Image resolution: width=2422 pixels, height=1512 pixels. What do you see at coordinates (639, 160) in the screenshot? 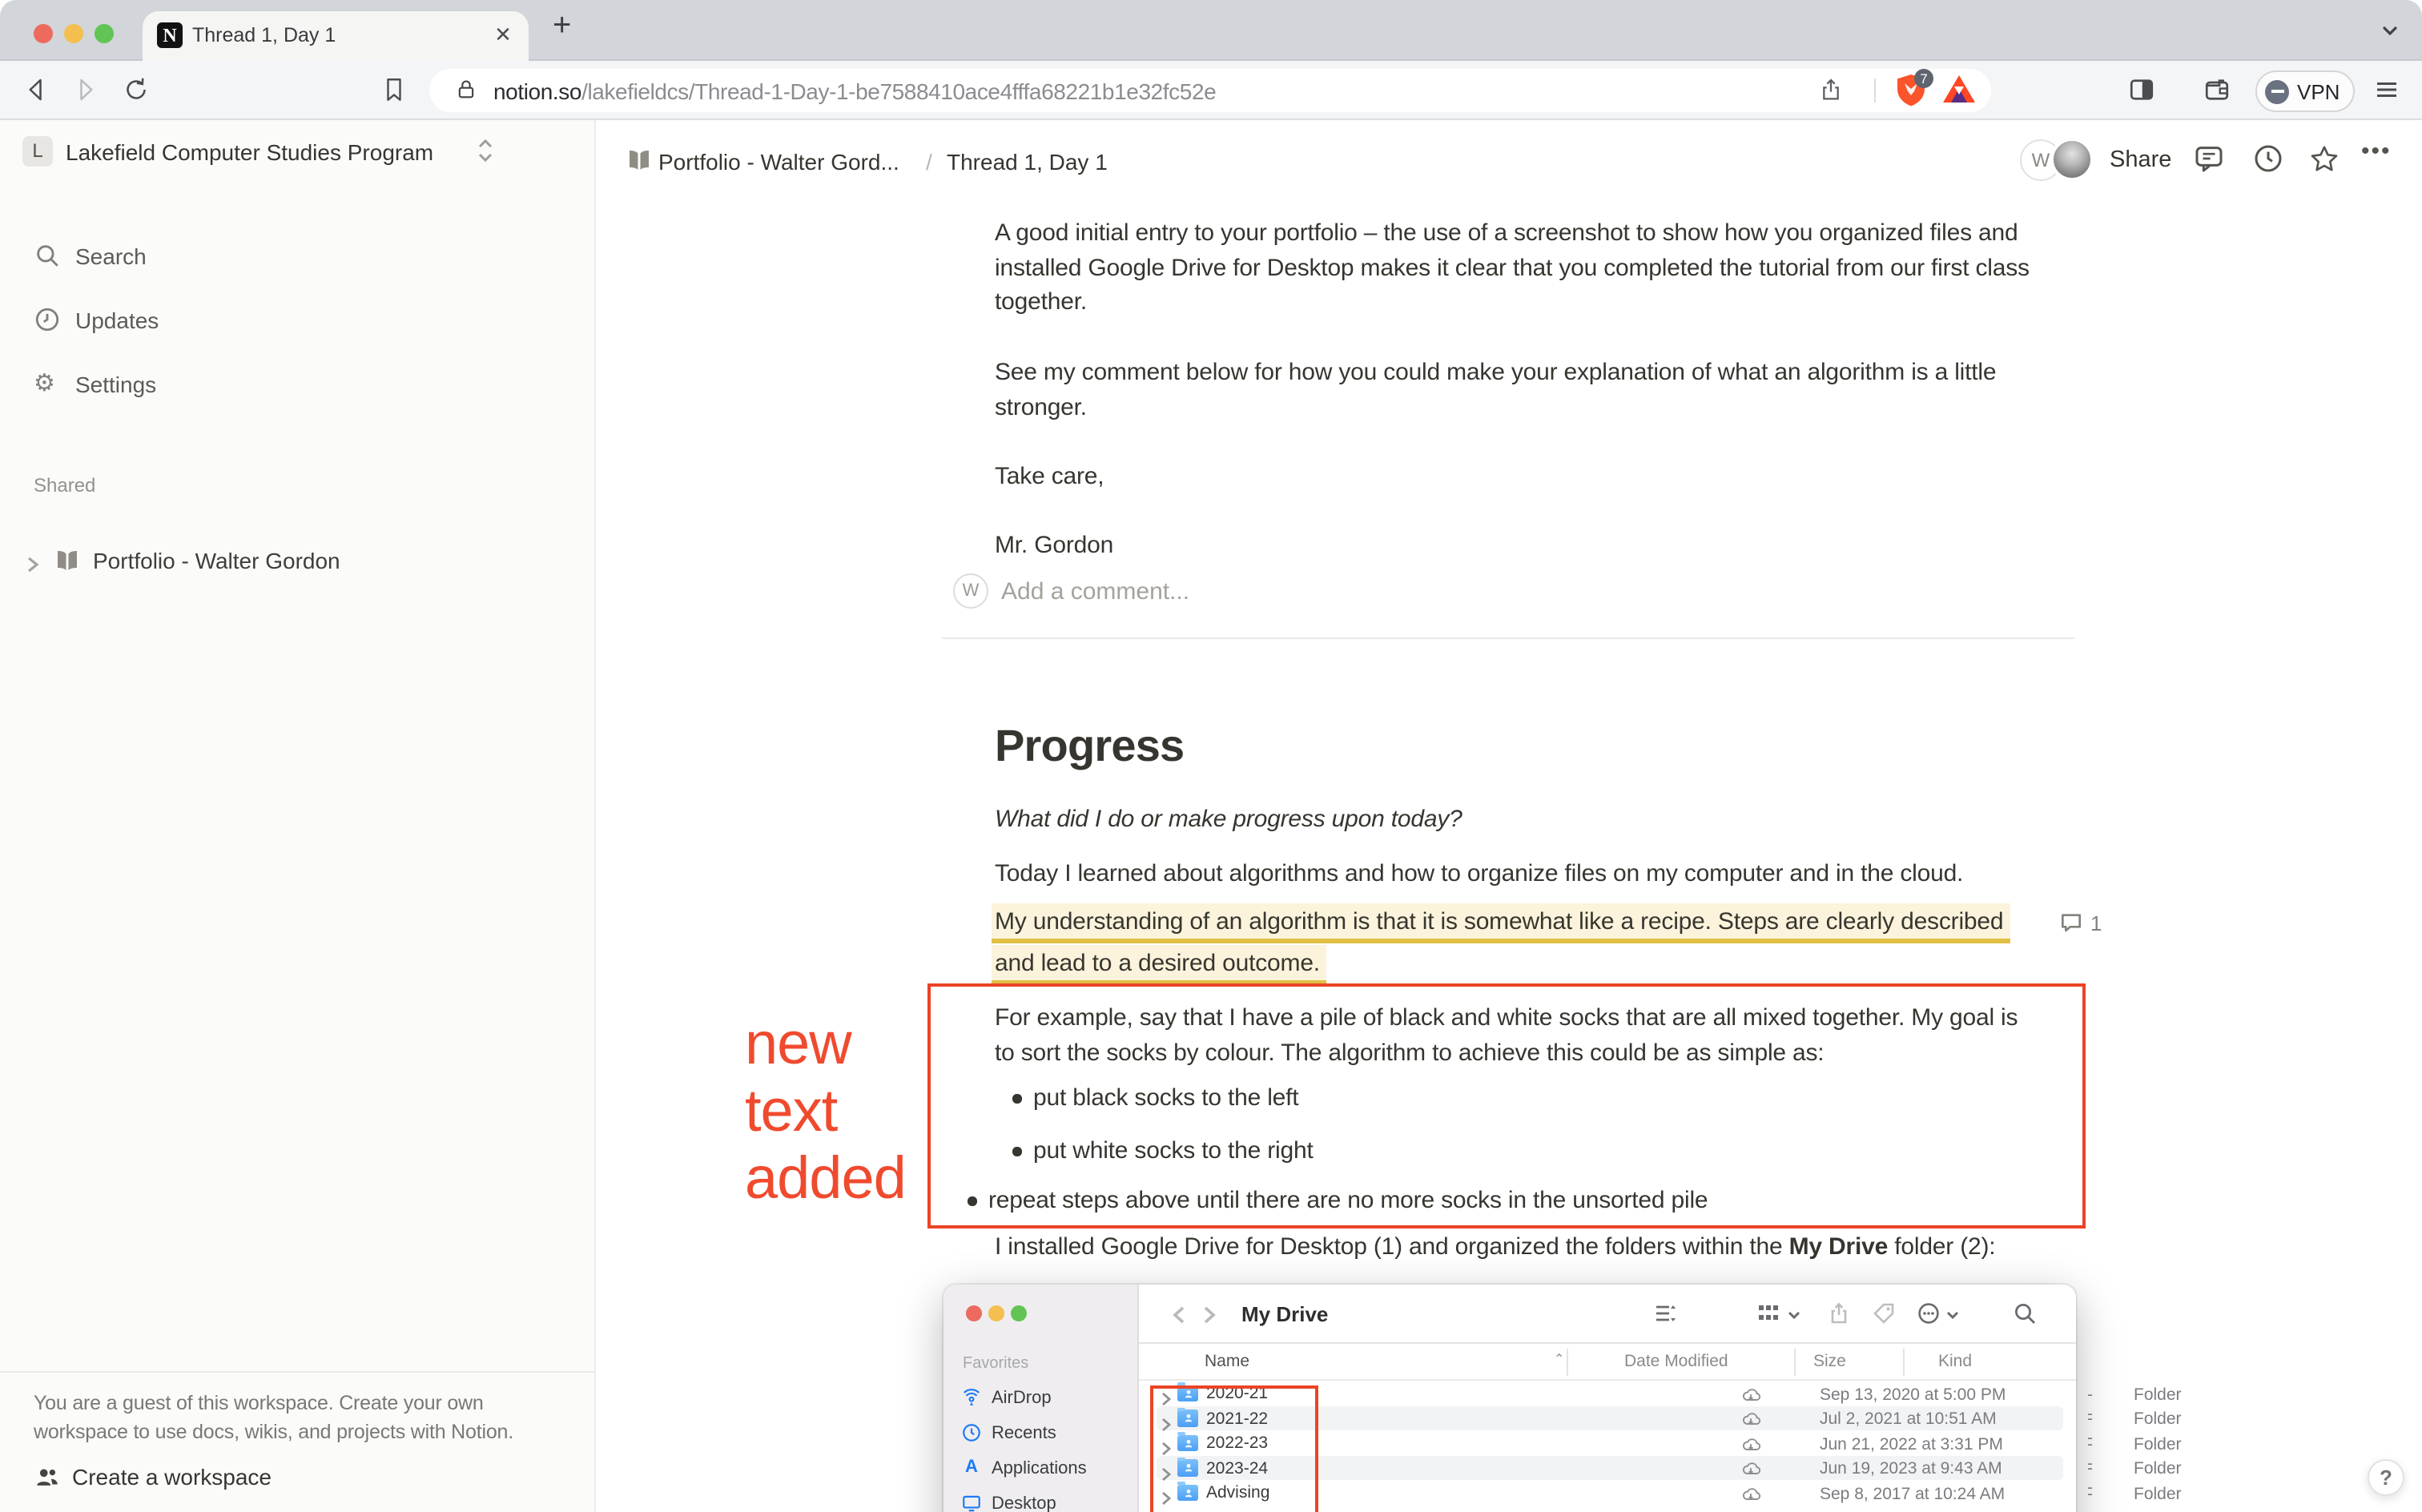
I see `book-icon` at bounding box center [639, 160].